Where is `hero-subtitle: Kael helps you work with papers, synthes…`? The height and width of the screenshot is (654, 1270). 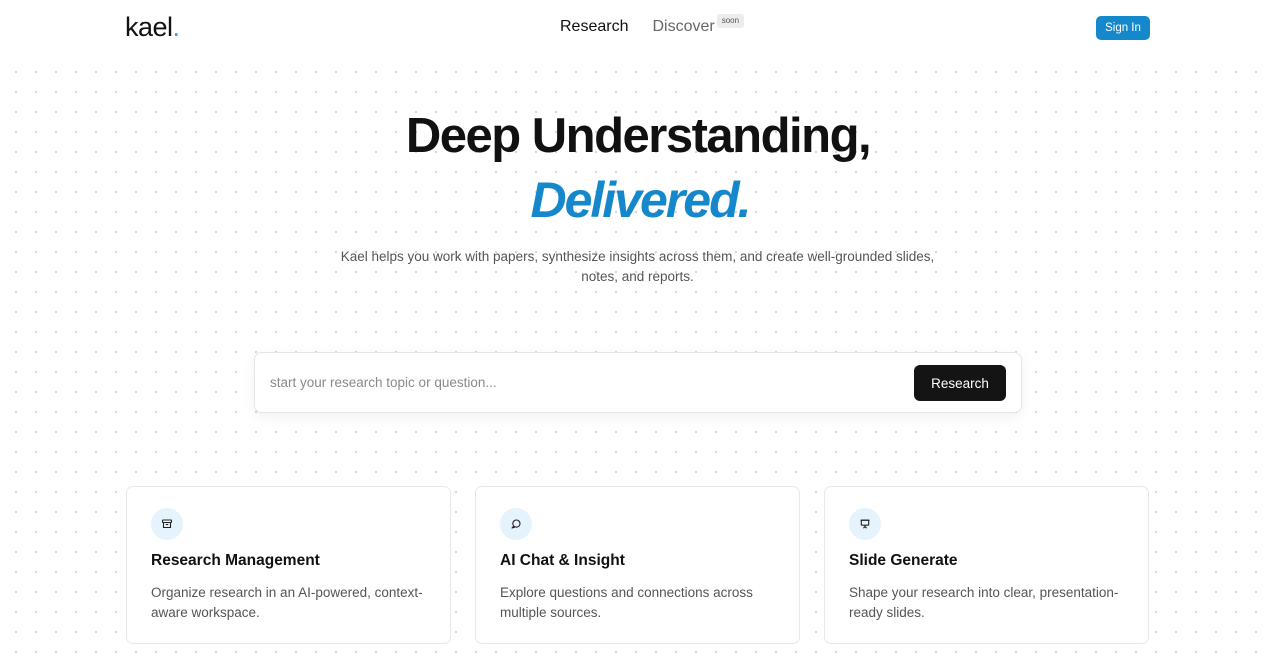
hero-subtitle: Kael helps you work with papers, synthes… is located at coordinates (637, 266).